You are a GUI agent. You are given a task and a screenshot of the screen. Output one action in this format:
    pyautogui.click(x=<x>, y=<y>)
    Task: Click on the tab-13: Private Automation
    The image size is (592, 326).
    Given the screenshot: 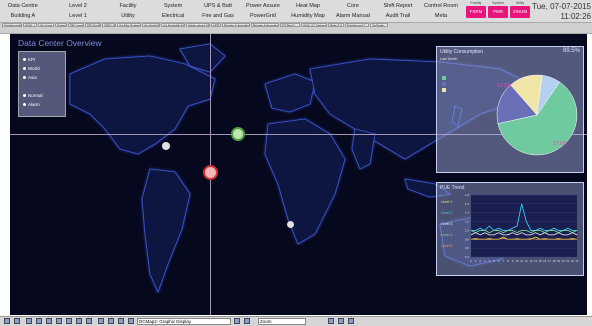 What is the action you would take?
    pyautogui.click(x=265, y=25)
    